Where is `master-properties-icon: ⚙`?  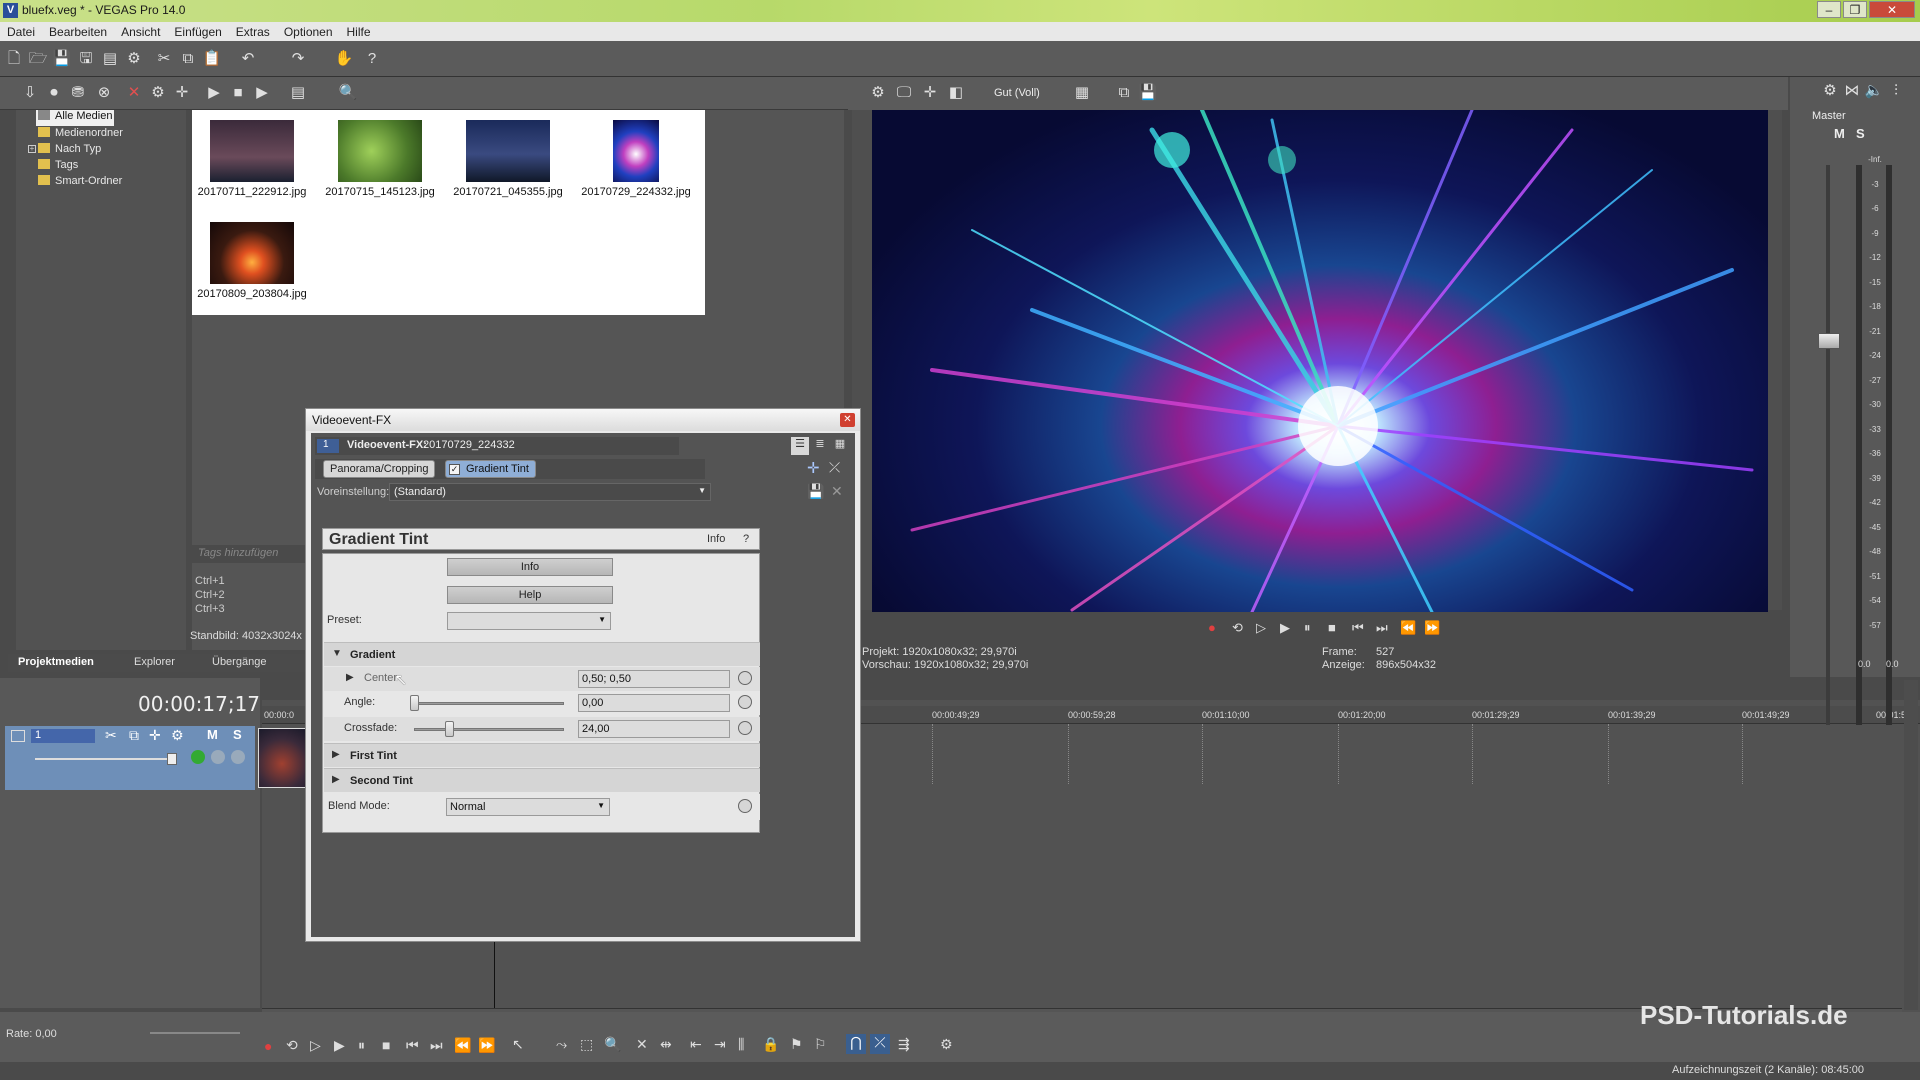
master-properties-icon: ⚙ is located at coordinates (1830, 91).